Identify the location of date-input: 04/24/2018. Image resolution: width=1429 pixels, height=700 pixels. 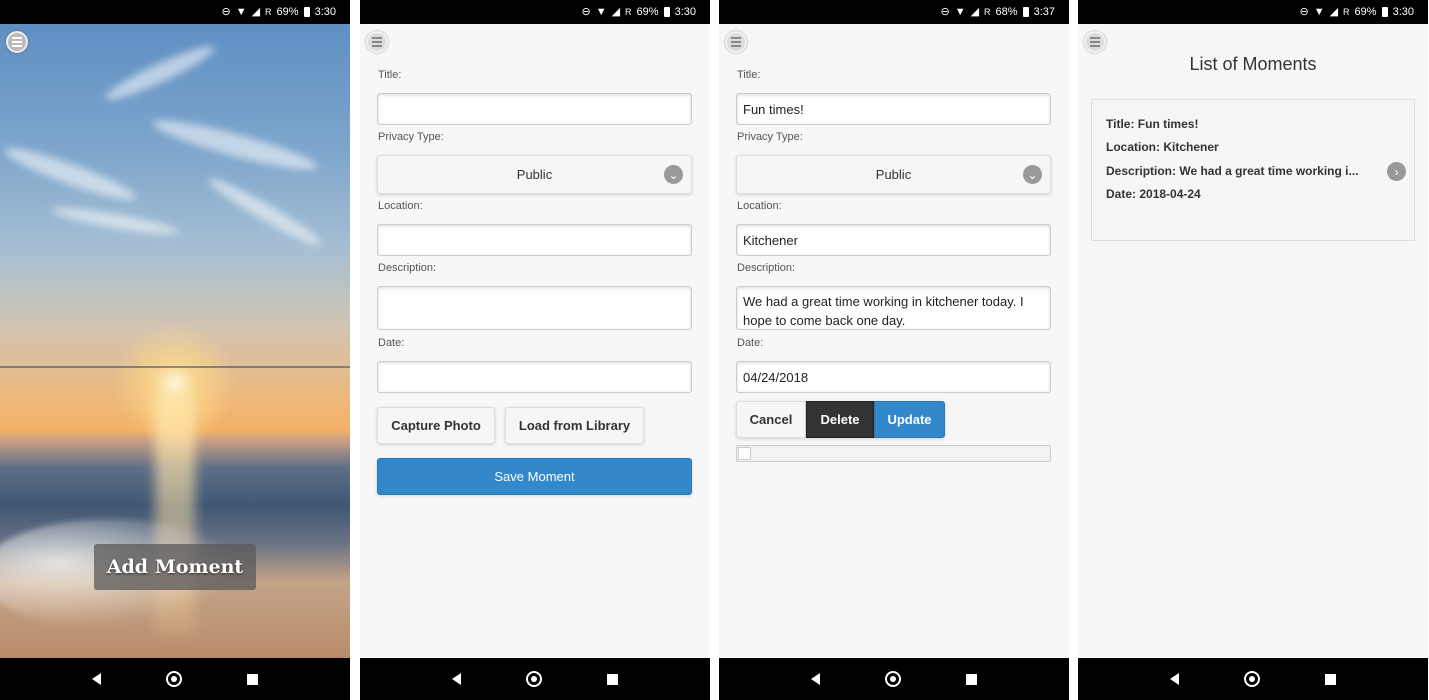
(893, 377).